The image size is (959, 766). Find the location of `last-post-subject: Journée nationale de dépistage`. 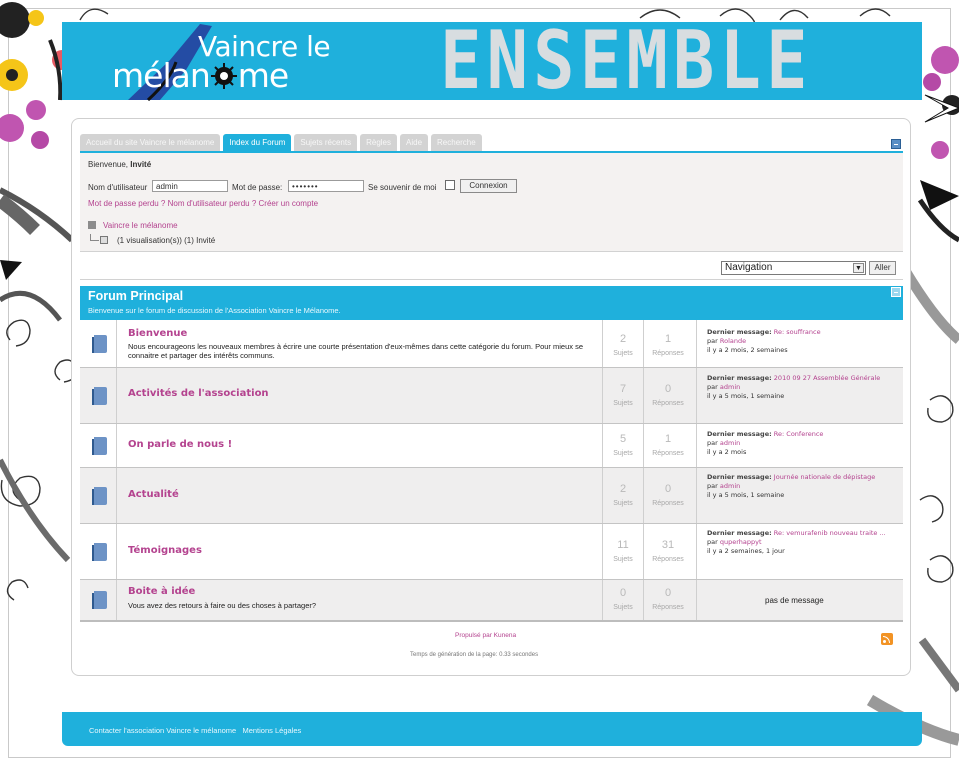

last-post-subject: Journée nationale de dépistage is located at coordinates (824, 477).